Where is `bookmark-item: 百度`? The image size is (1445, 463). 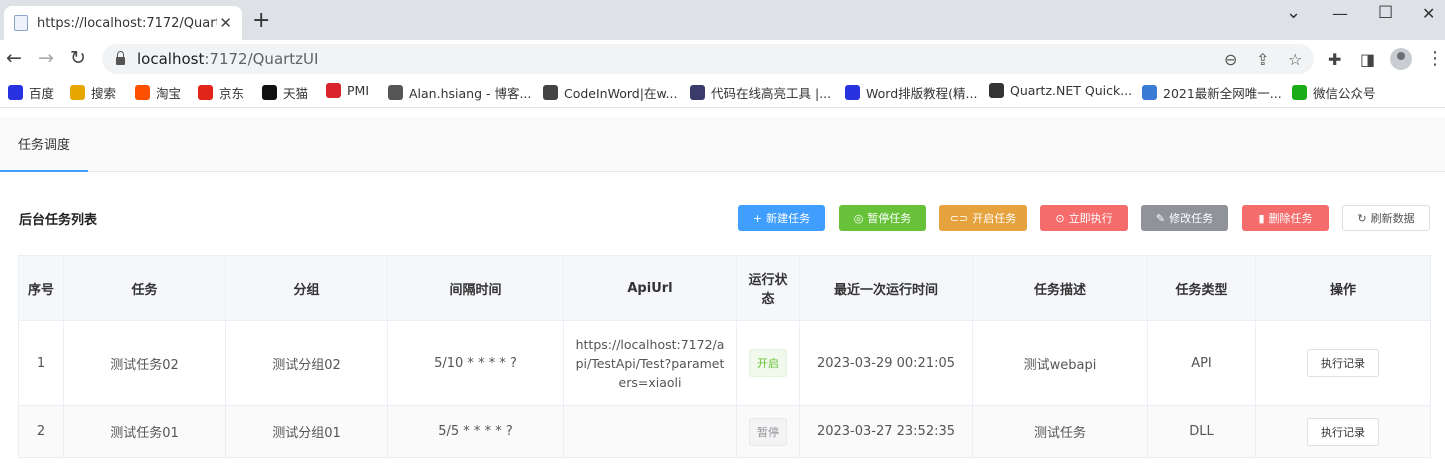
bookmark-item: 百度 is located at coordinates (31, 92).